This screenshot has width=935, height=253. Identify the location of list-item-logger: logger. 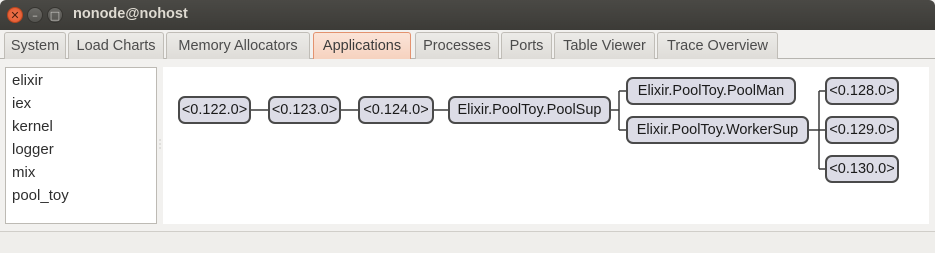
(81, 149).